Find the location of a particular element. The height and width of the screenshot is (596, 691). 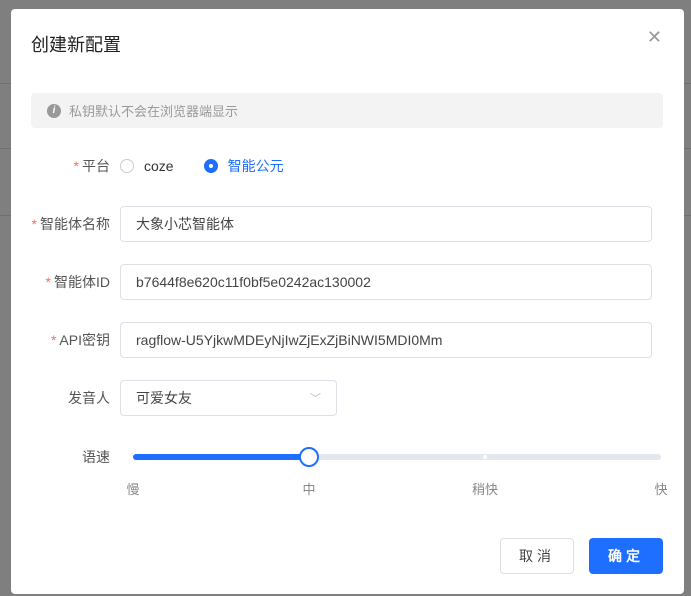

slider-handle is located at coordinates (309, 457).